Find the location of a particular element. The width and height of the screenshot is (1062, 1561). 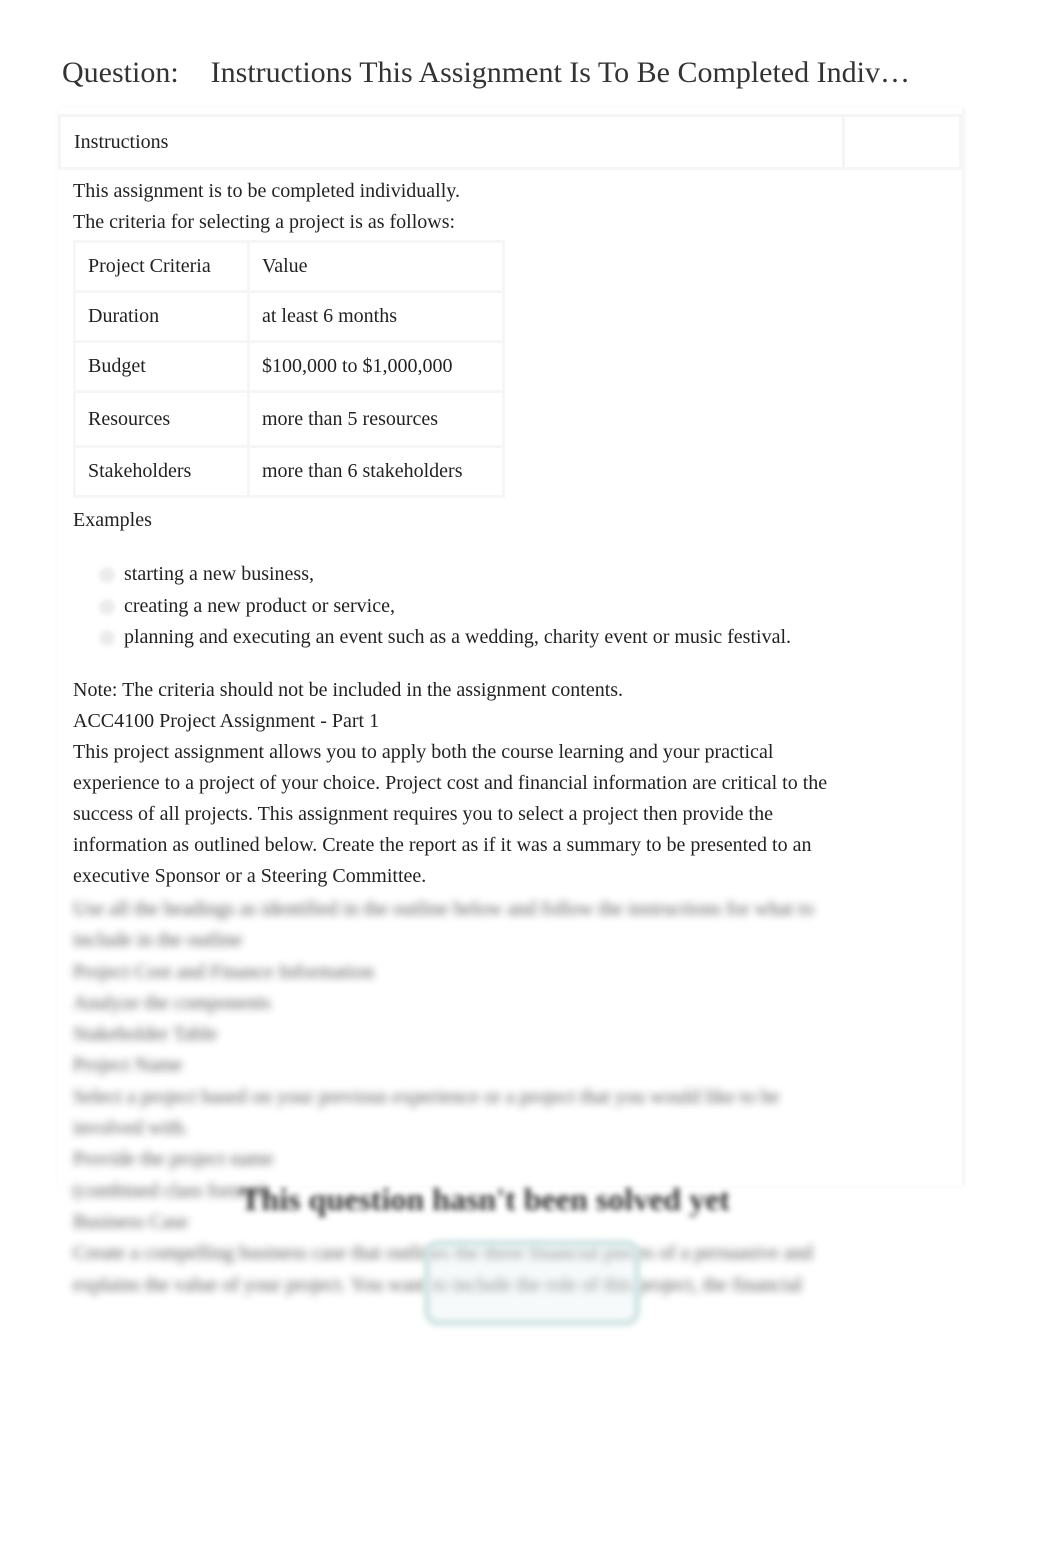

column-header: Project Criteria is located at coordinates (161, 266).